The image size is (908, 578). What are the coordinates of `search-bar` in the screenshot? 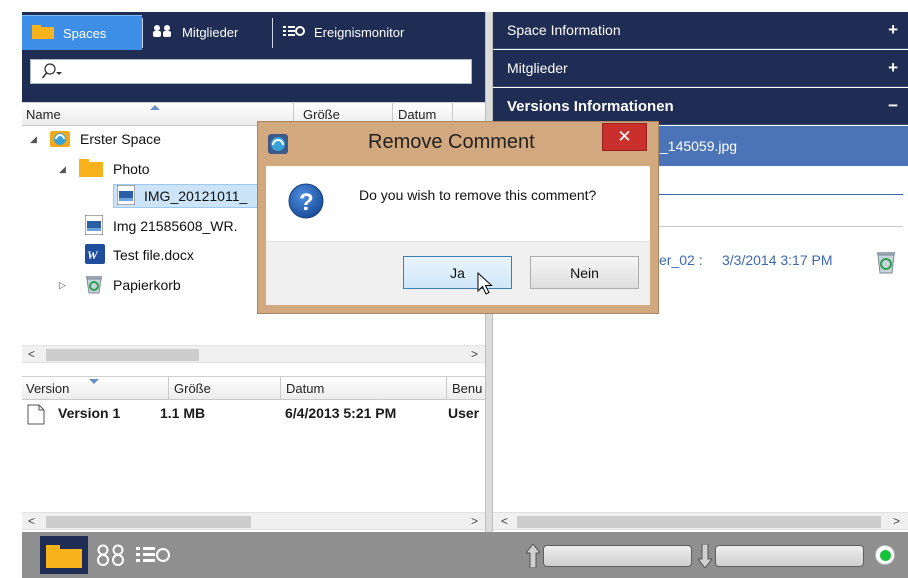 It's located at (253, 76).